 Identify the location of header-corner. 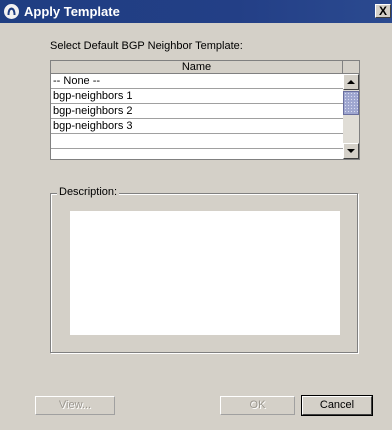
(351, 67).